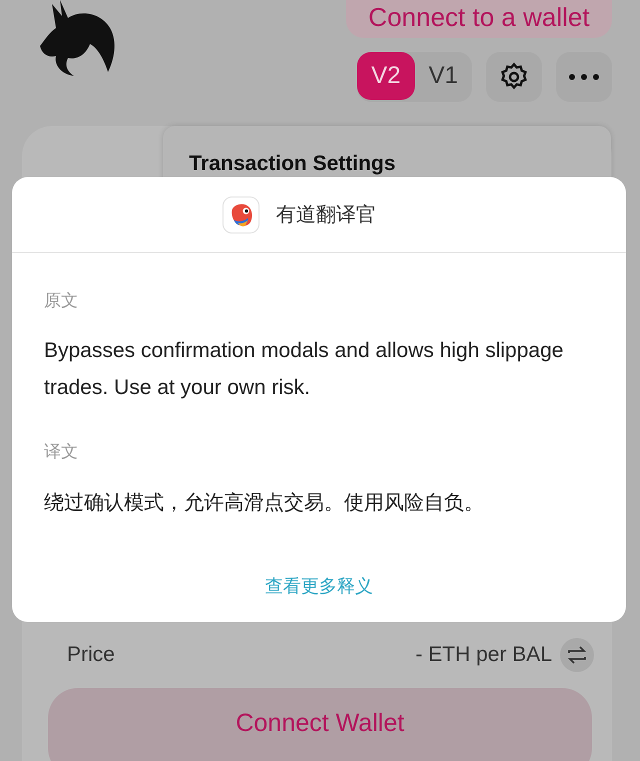 The image size is (640, 761). What do you see at coordinates (61, 301) in the screenshot?
I see `source-label: 原文` at bounding box center [61, 301].